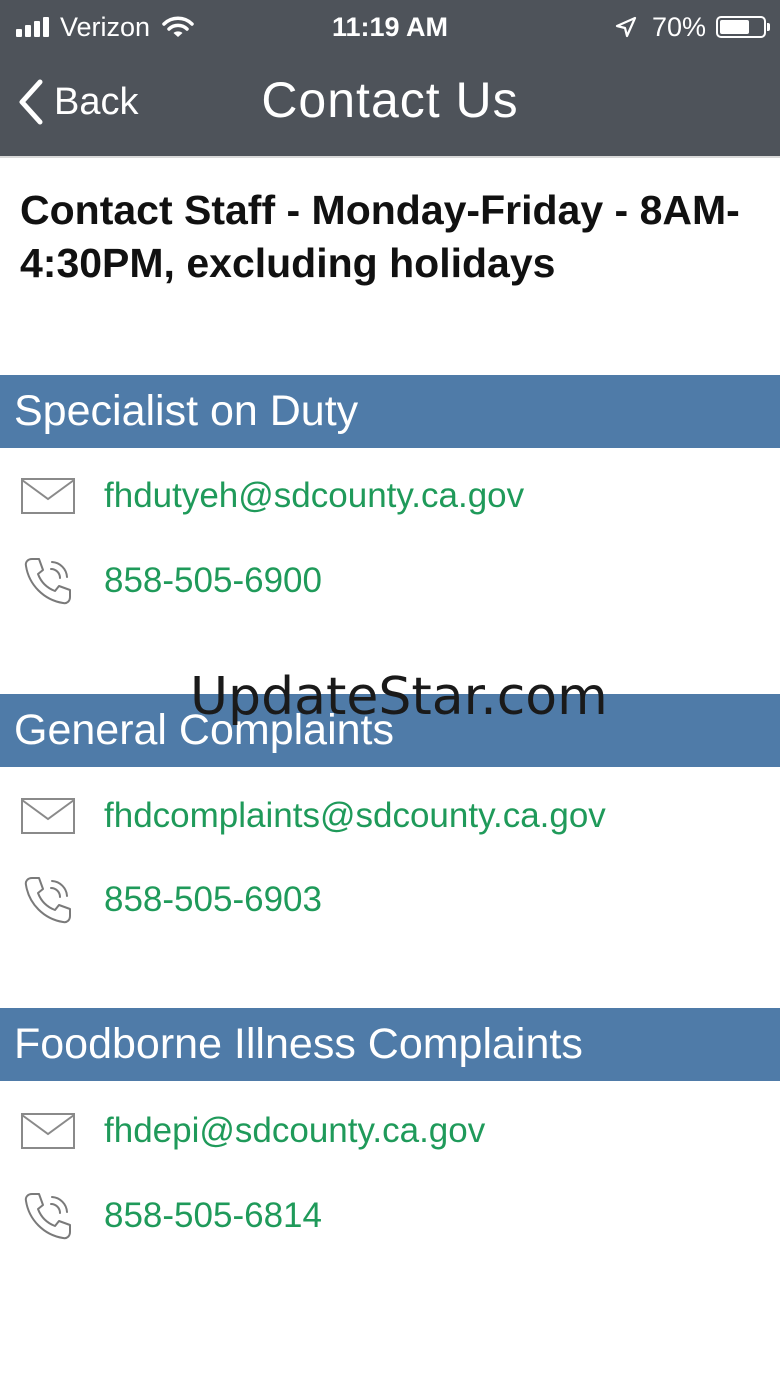 The image size is (780, 1387). I want to click on status-right: 70%, so click(692, 27).